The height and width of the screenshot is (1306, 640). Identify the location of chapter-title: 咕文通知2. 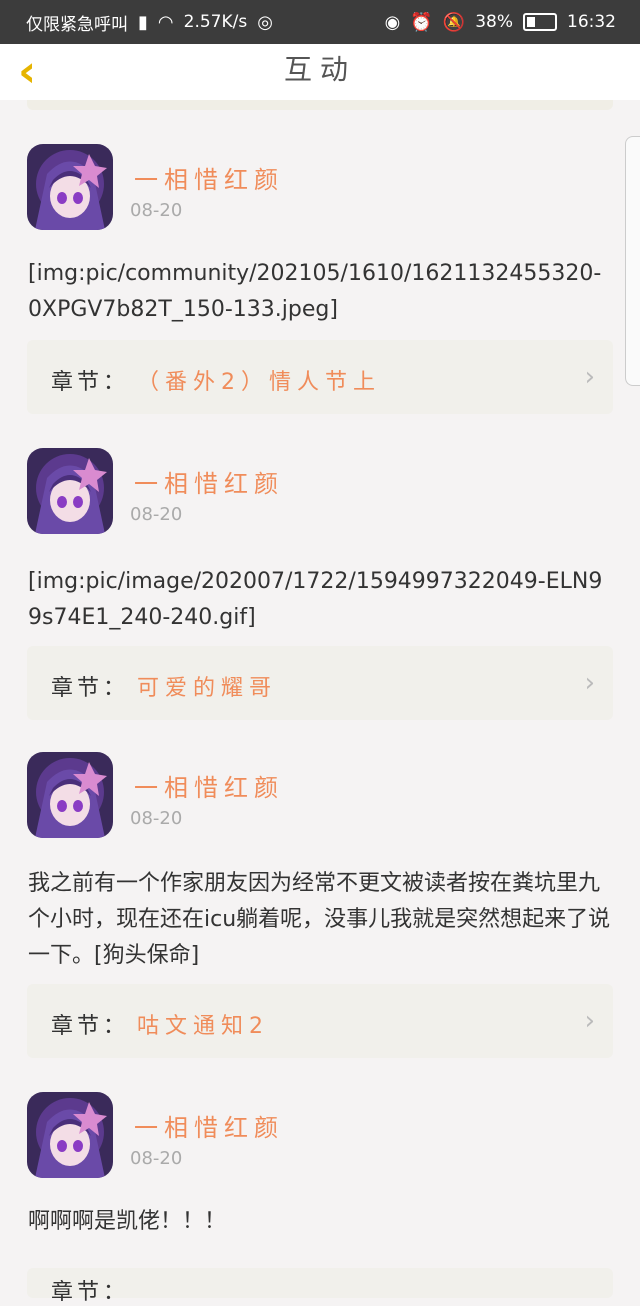
(203, 1026).